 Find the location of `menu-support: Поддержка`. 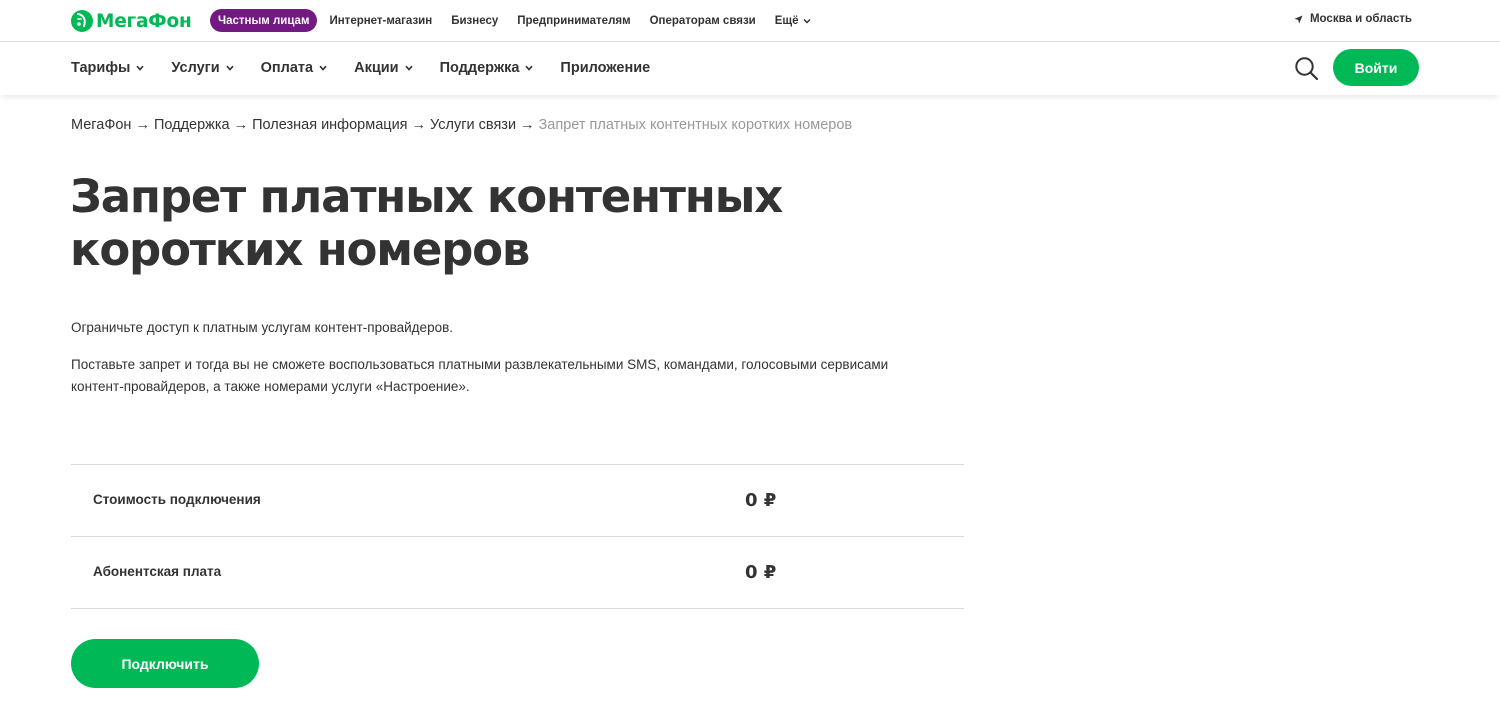

menu-support: Поддержка is located at coordinates (487, 68).